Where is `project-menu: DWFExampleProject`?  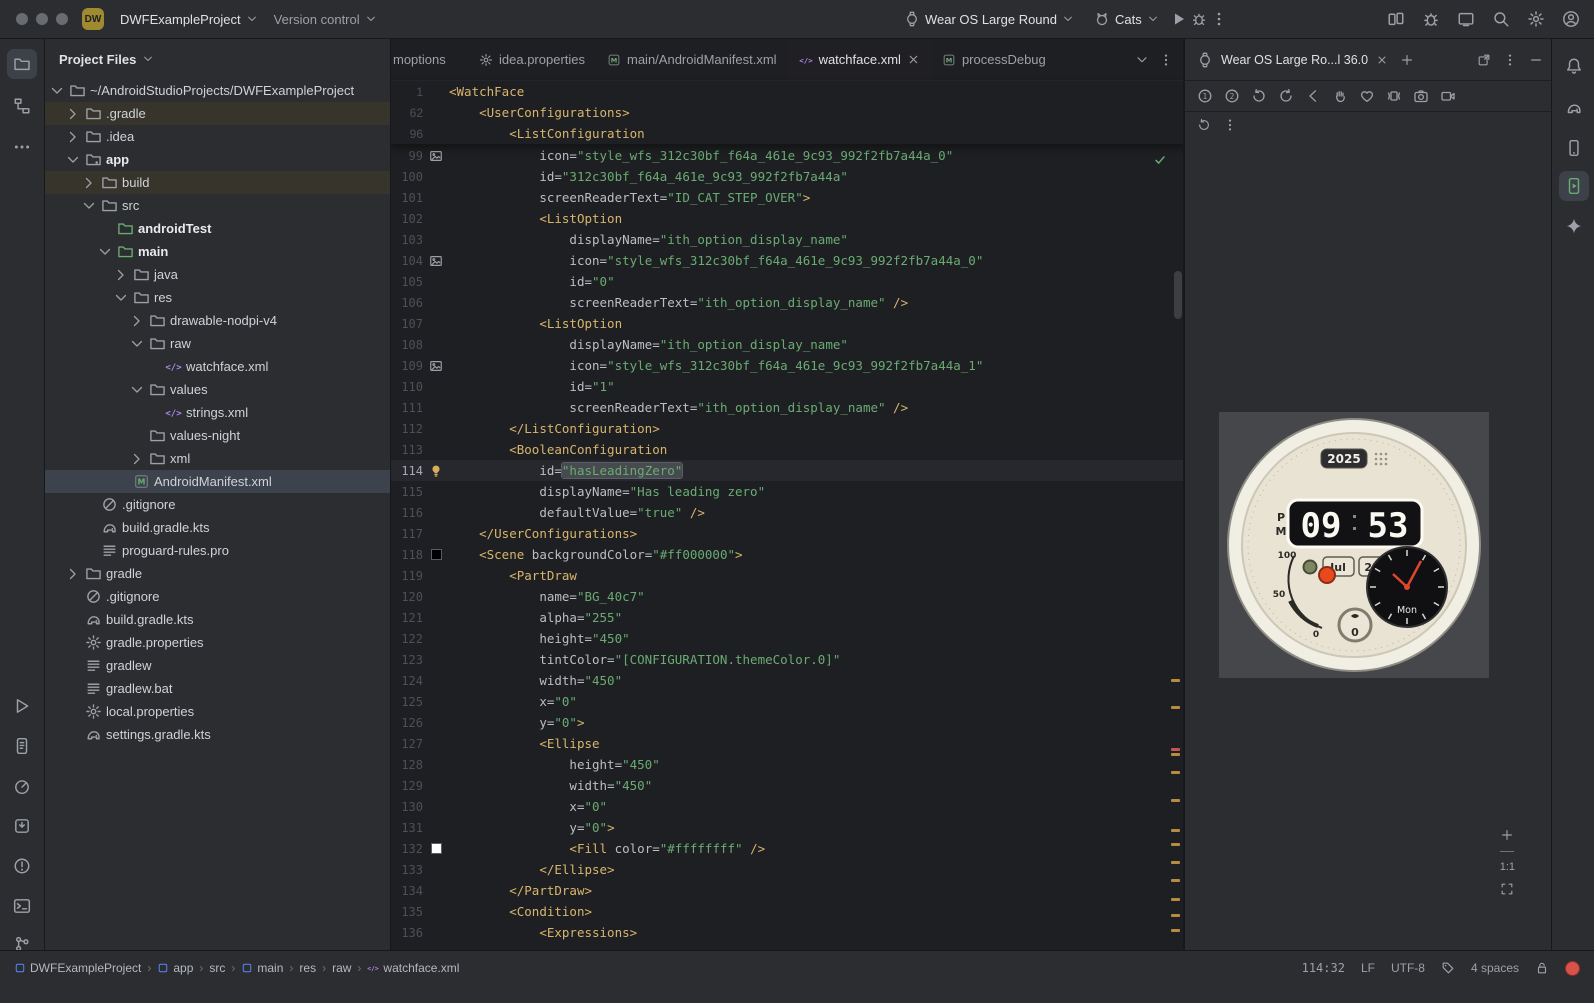 project-menu: DWFExampleProject is located at coordinates (189, 19).